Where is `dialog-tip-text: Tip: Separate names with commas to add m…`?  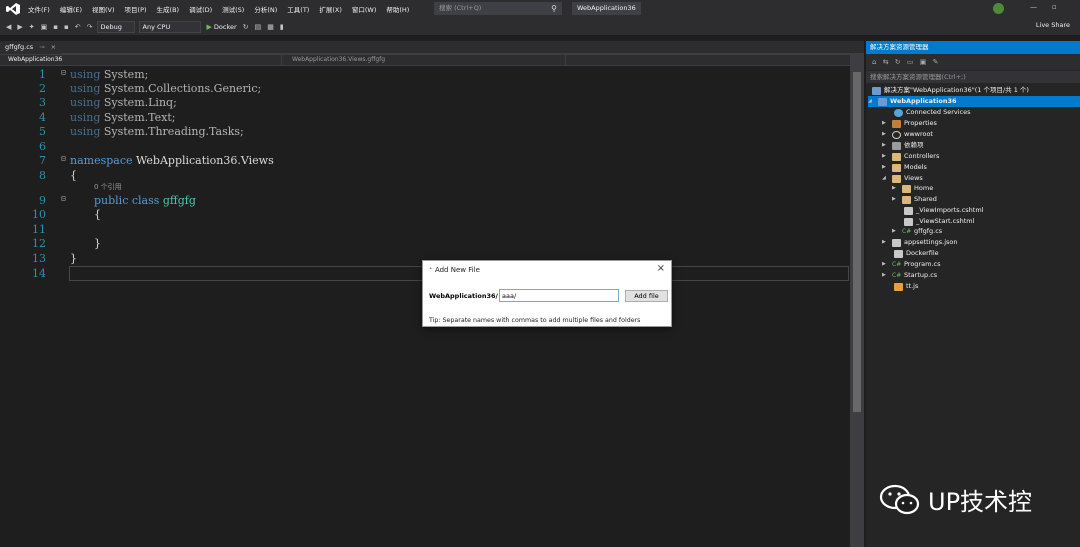 dialog-tip-text: Tip: Separate names with commas to add m… is located at coordinates (535, 320).